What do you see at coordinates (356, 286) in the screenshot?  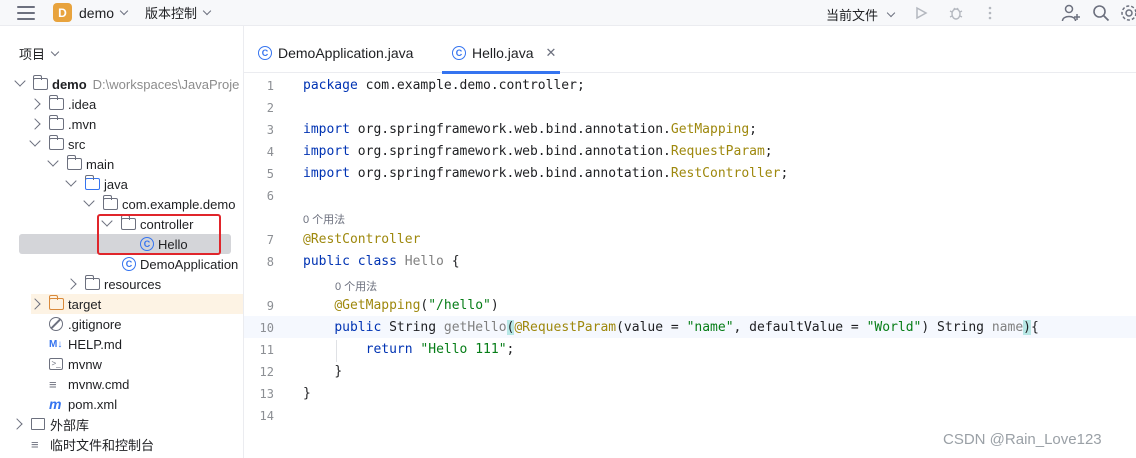 I see `usages-hint-method: 0 个用法` at bounding box center [356, 286].